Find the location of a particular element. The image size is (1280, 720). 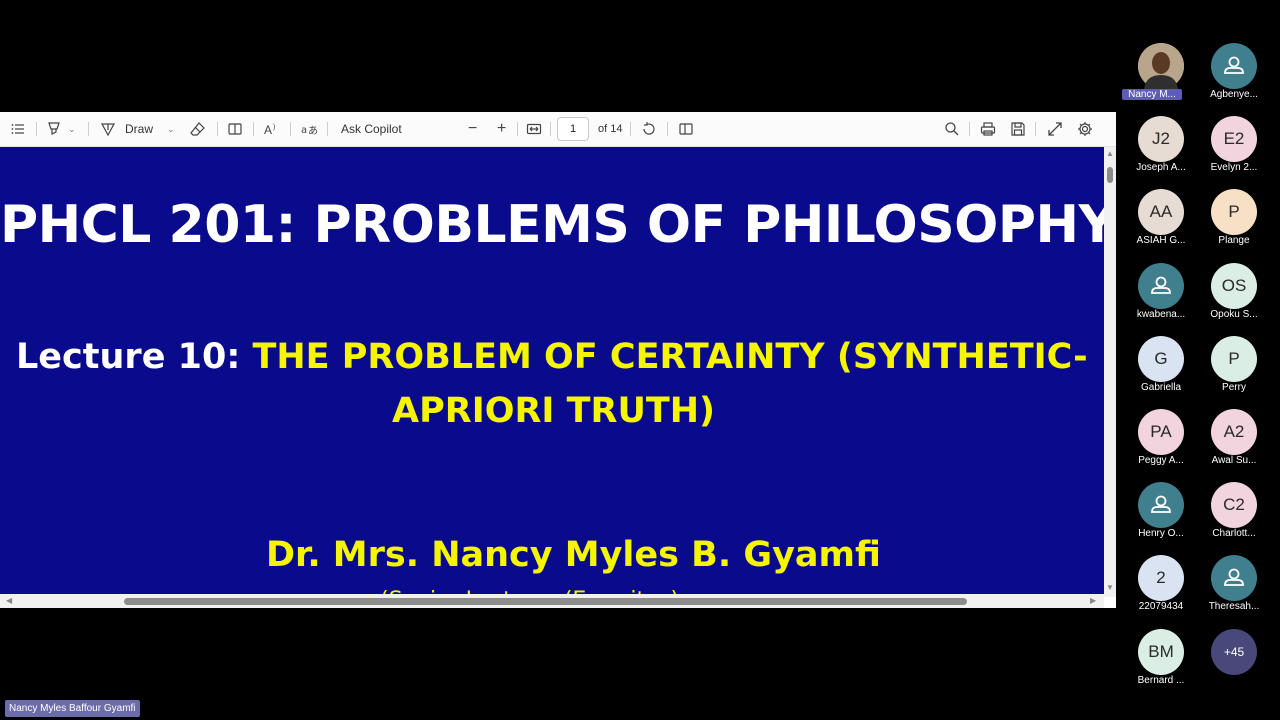

eraser-icon is located at coordinates (197, 129).